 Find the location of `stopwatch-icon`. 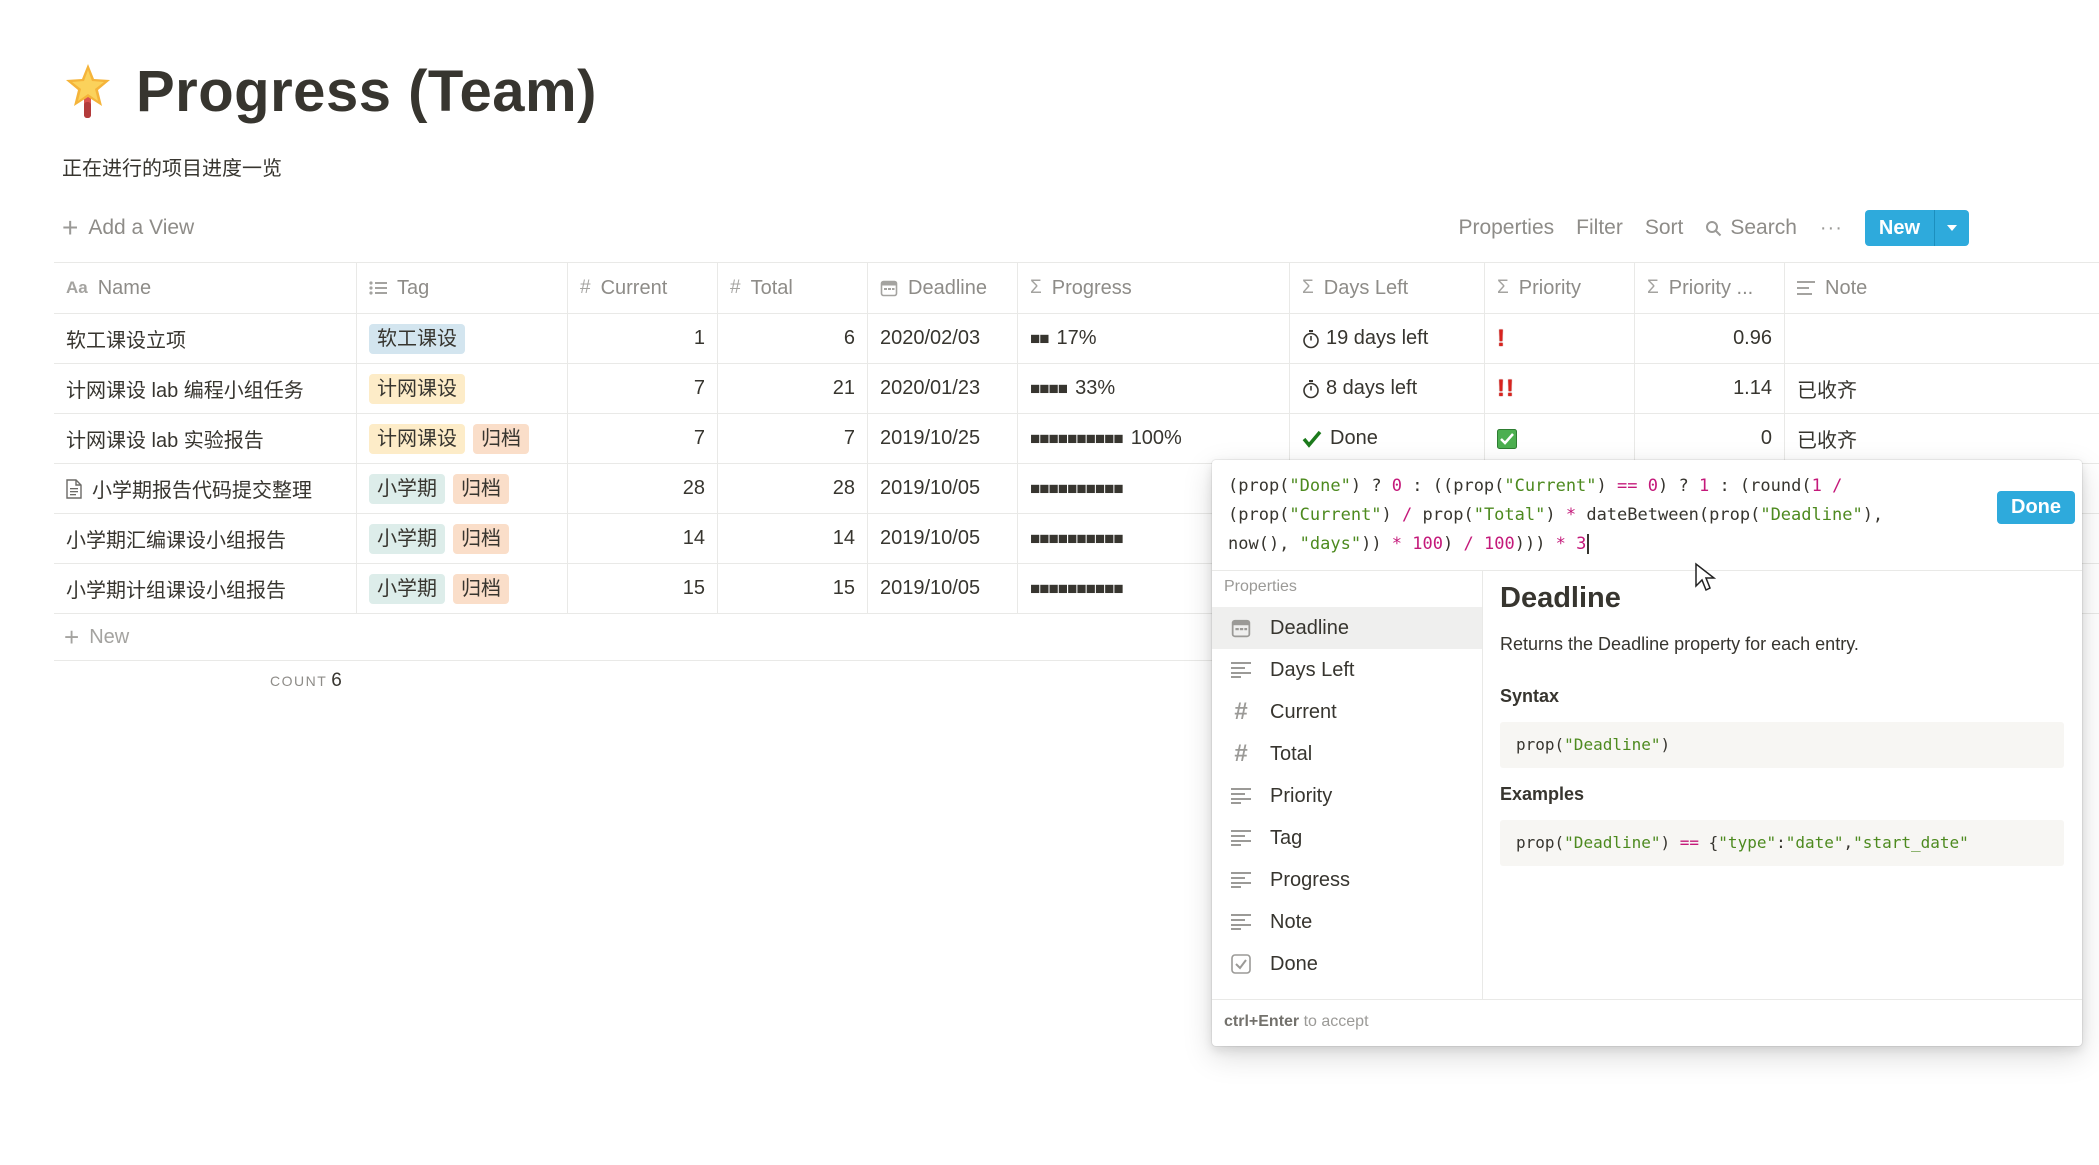

stopwatch-icon is located at coordinates (1311, 389).